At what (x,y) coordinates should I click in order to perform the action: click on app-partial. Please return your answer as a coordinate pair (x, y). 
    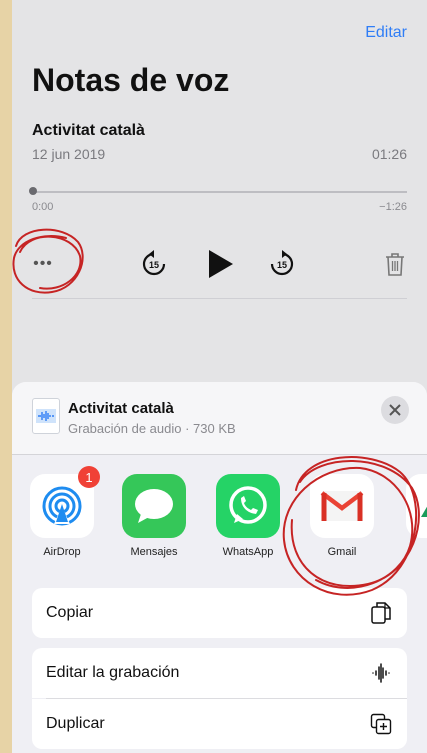
    Looking at the image, I should click on (412, 506).